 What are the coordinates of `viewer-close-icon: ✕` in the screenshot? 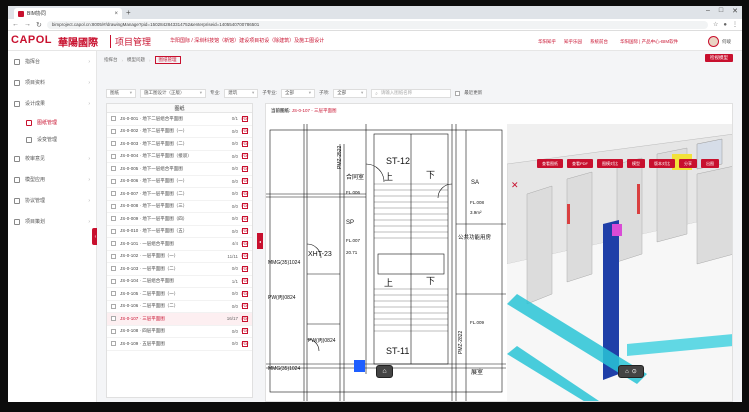 It's located at (515, 185).